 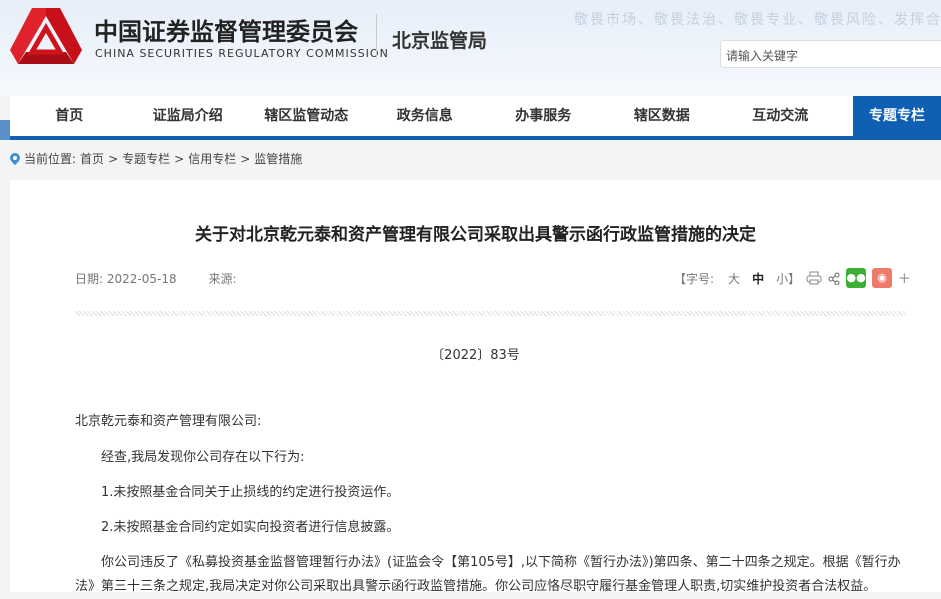 What do you see at coordinates (46, 37) in the screenshot?
I see `csrc-logo` at bounding box center [46, 37].